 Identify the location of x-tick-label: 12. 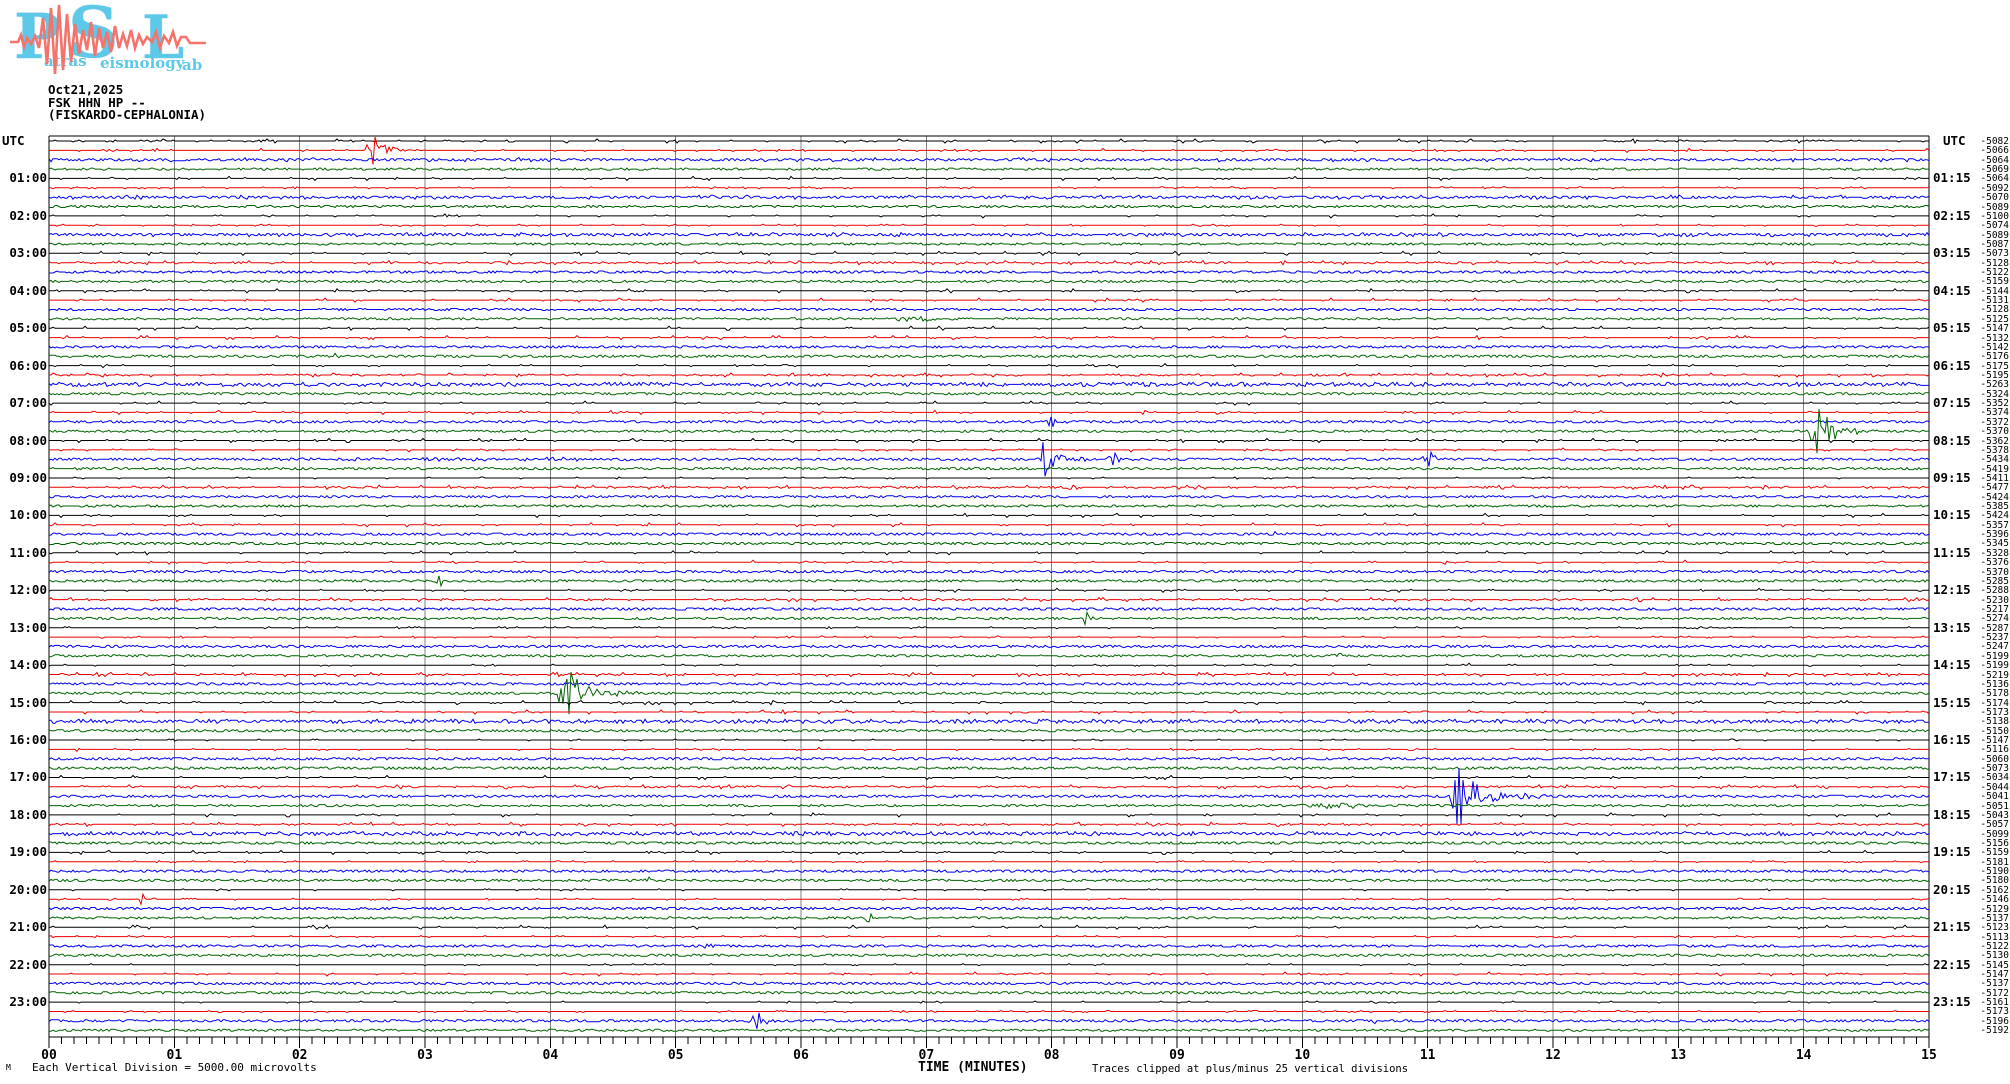
(1553, 1055).